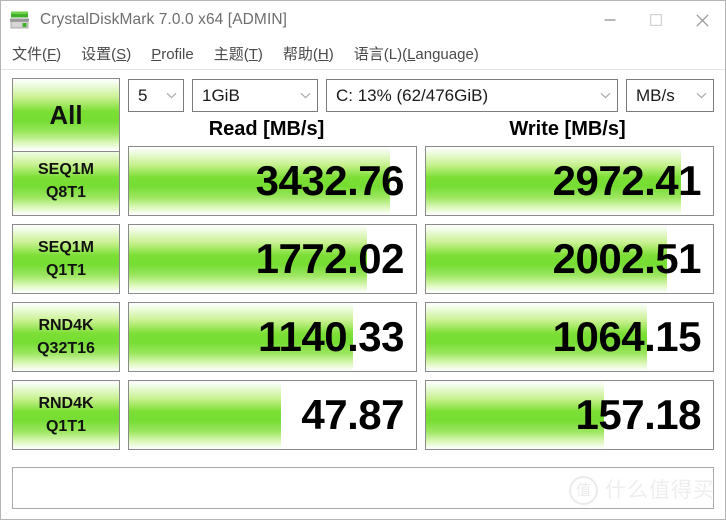  Describe the element at coordinates (702, 20) in the screenshot. I see `close-icon` at that location.